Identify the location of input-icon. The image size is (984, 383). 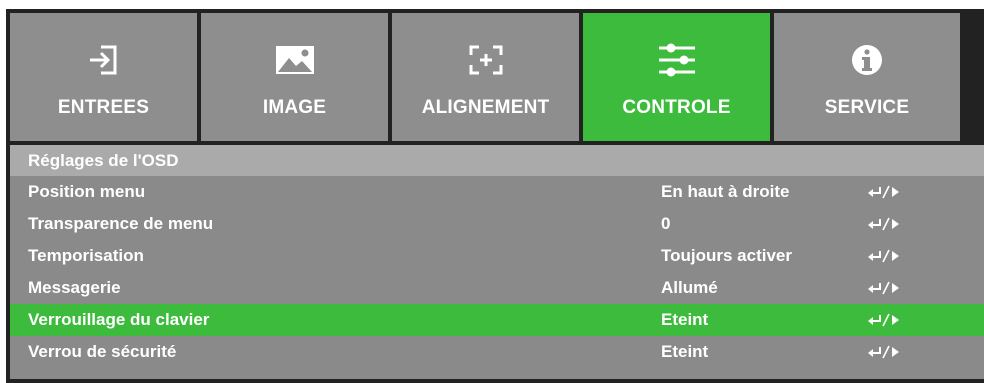
(103, 60).